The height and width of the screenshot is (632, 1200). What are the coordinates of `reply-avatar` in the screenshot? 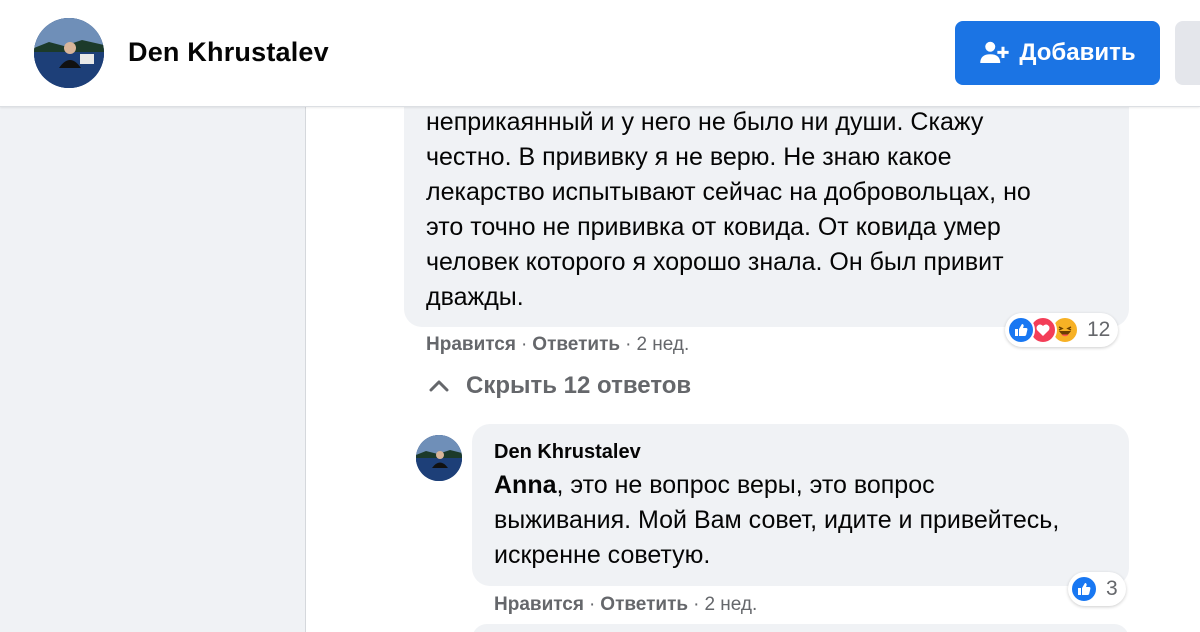 It's located at (439, 458).